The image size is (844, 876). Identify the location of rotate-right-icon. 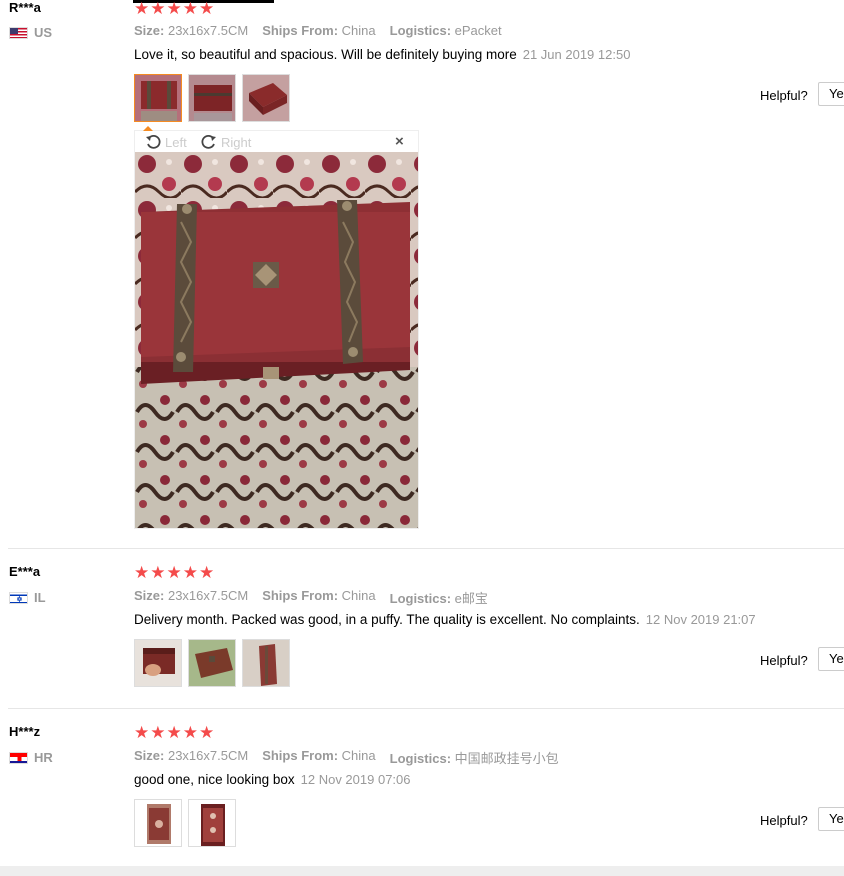
(208, 141).